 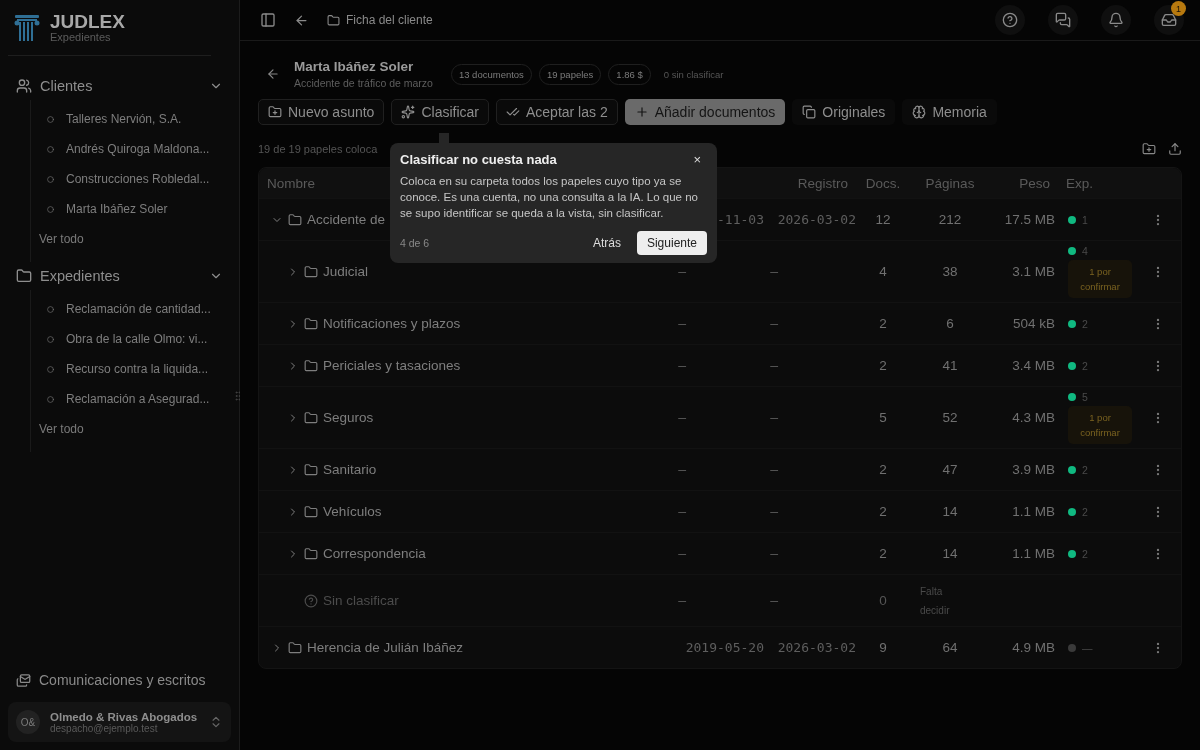 I want to click on toolbar-button: Aceptar las 2, so click(x=557, y=112).